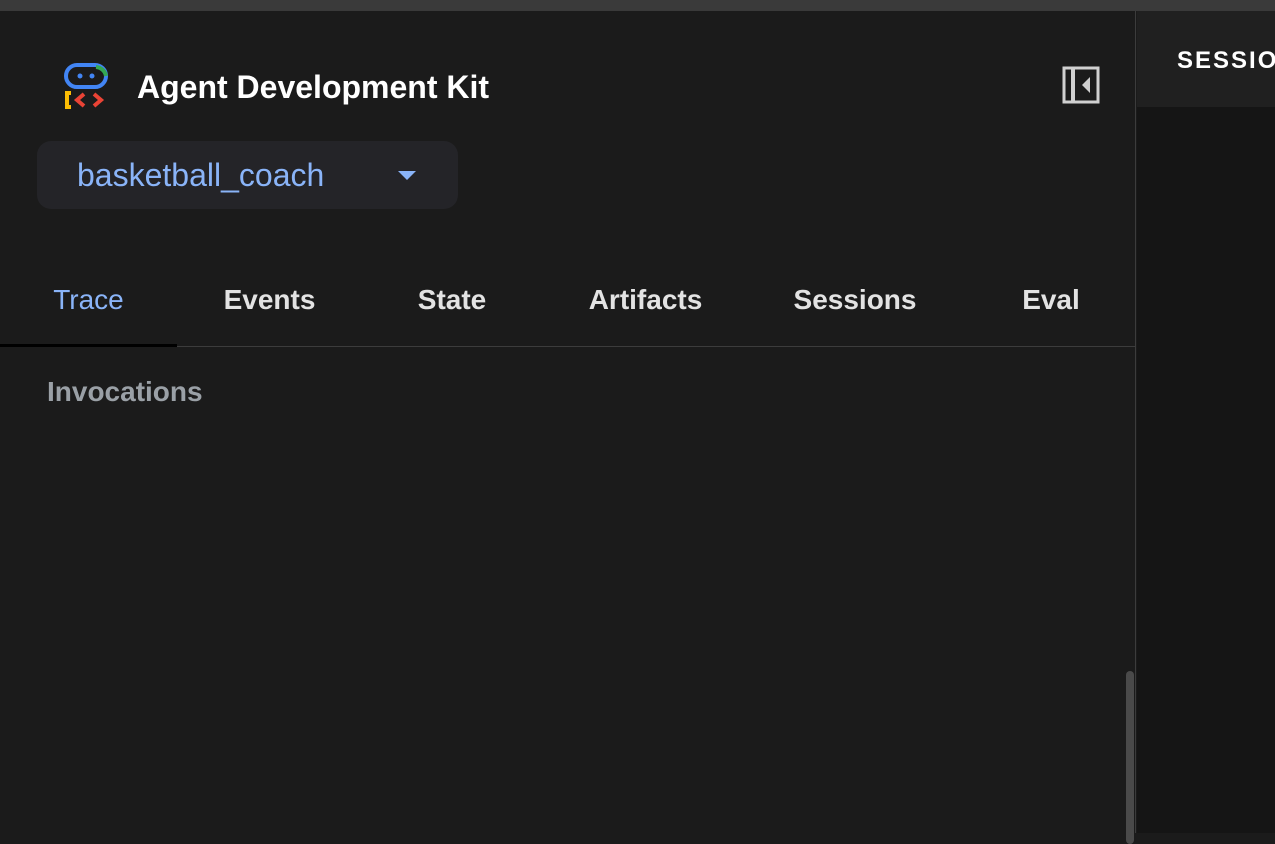 The image size is (1275, 844). What do you see at coordinates (125, 391) in the screenshot?
I see `invocations-heading: Invocations` at bounding box center [125, 391].